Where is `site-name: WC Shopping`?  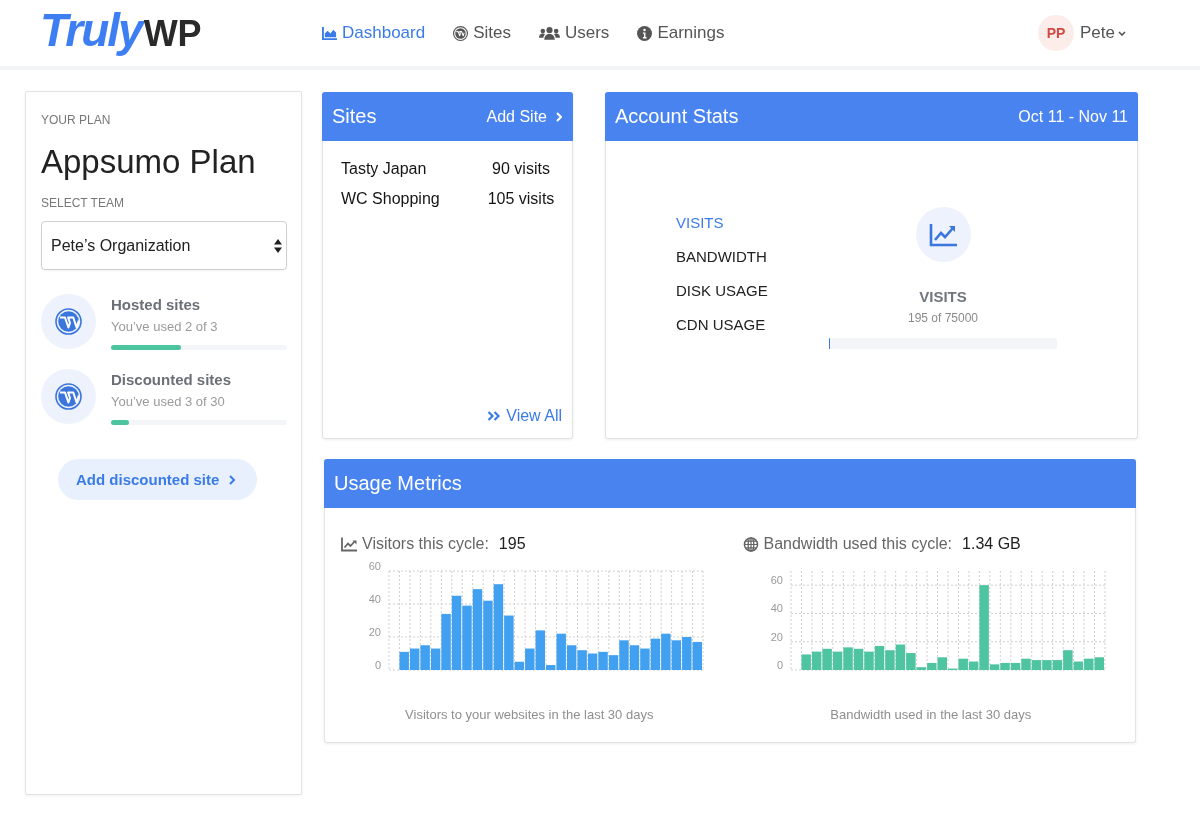 site-name: WC Shopping is located at coordinates (410, 199).